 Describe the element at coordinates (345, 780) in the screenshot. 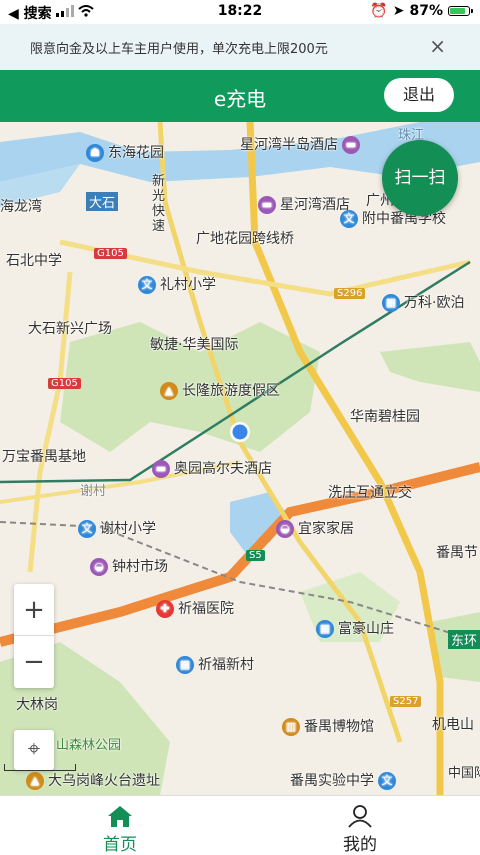

I see `map-label: 番禺实验中学文` at that location.